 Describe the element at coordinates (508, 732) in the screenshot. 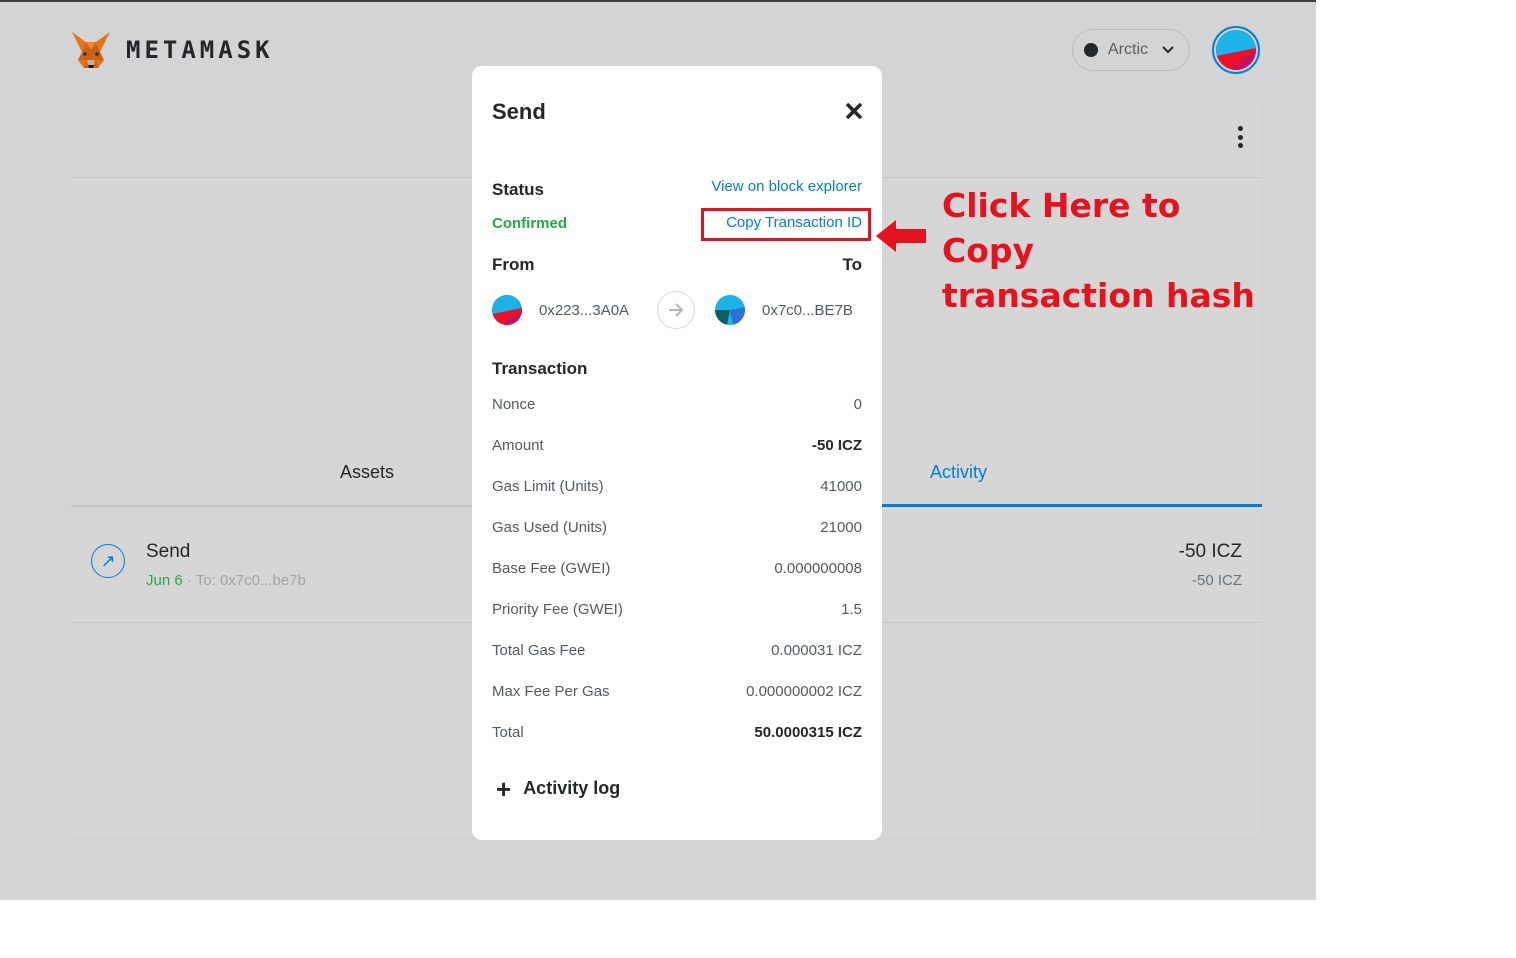

I see `detail-label: Total` at that location.